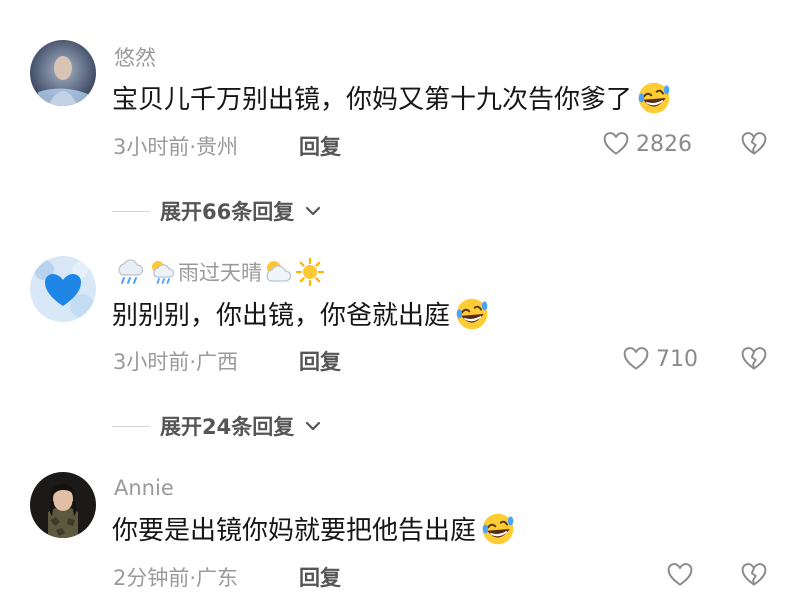 The image size is (800, 608). Describe the element at coordinates (278, 272) in the screenshot. I see `sun-behind-cloud-icon` at that location.